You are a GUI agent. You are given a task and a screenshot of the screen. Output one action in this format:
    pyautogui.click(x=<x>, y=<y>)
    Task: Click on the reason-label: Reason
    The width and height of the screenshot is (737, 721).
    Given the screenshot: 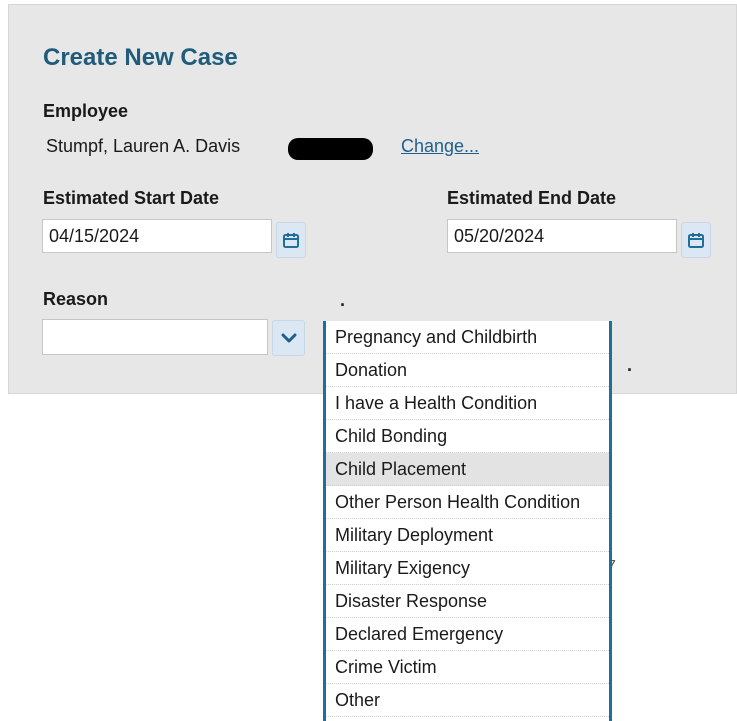 What is the action you would take?
    pyautogui.click(x=76, y=299)
    